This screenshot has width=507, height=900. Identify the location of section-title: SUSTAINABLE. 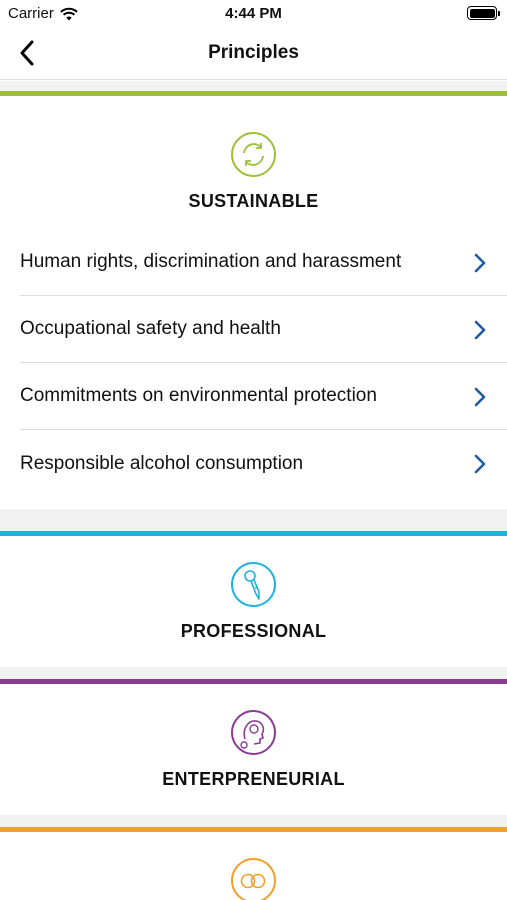
(253, 201).